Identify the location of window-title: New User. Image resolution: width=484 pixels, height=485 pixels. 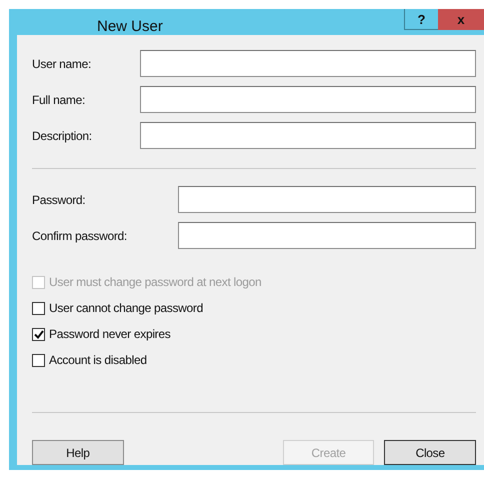
(130, 26).